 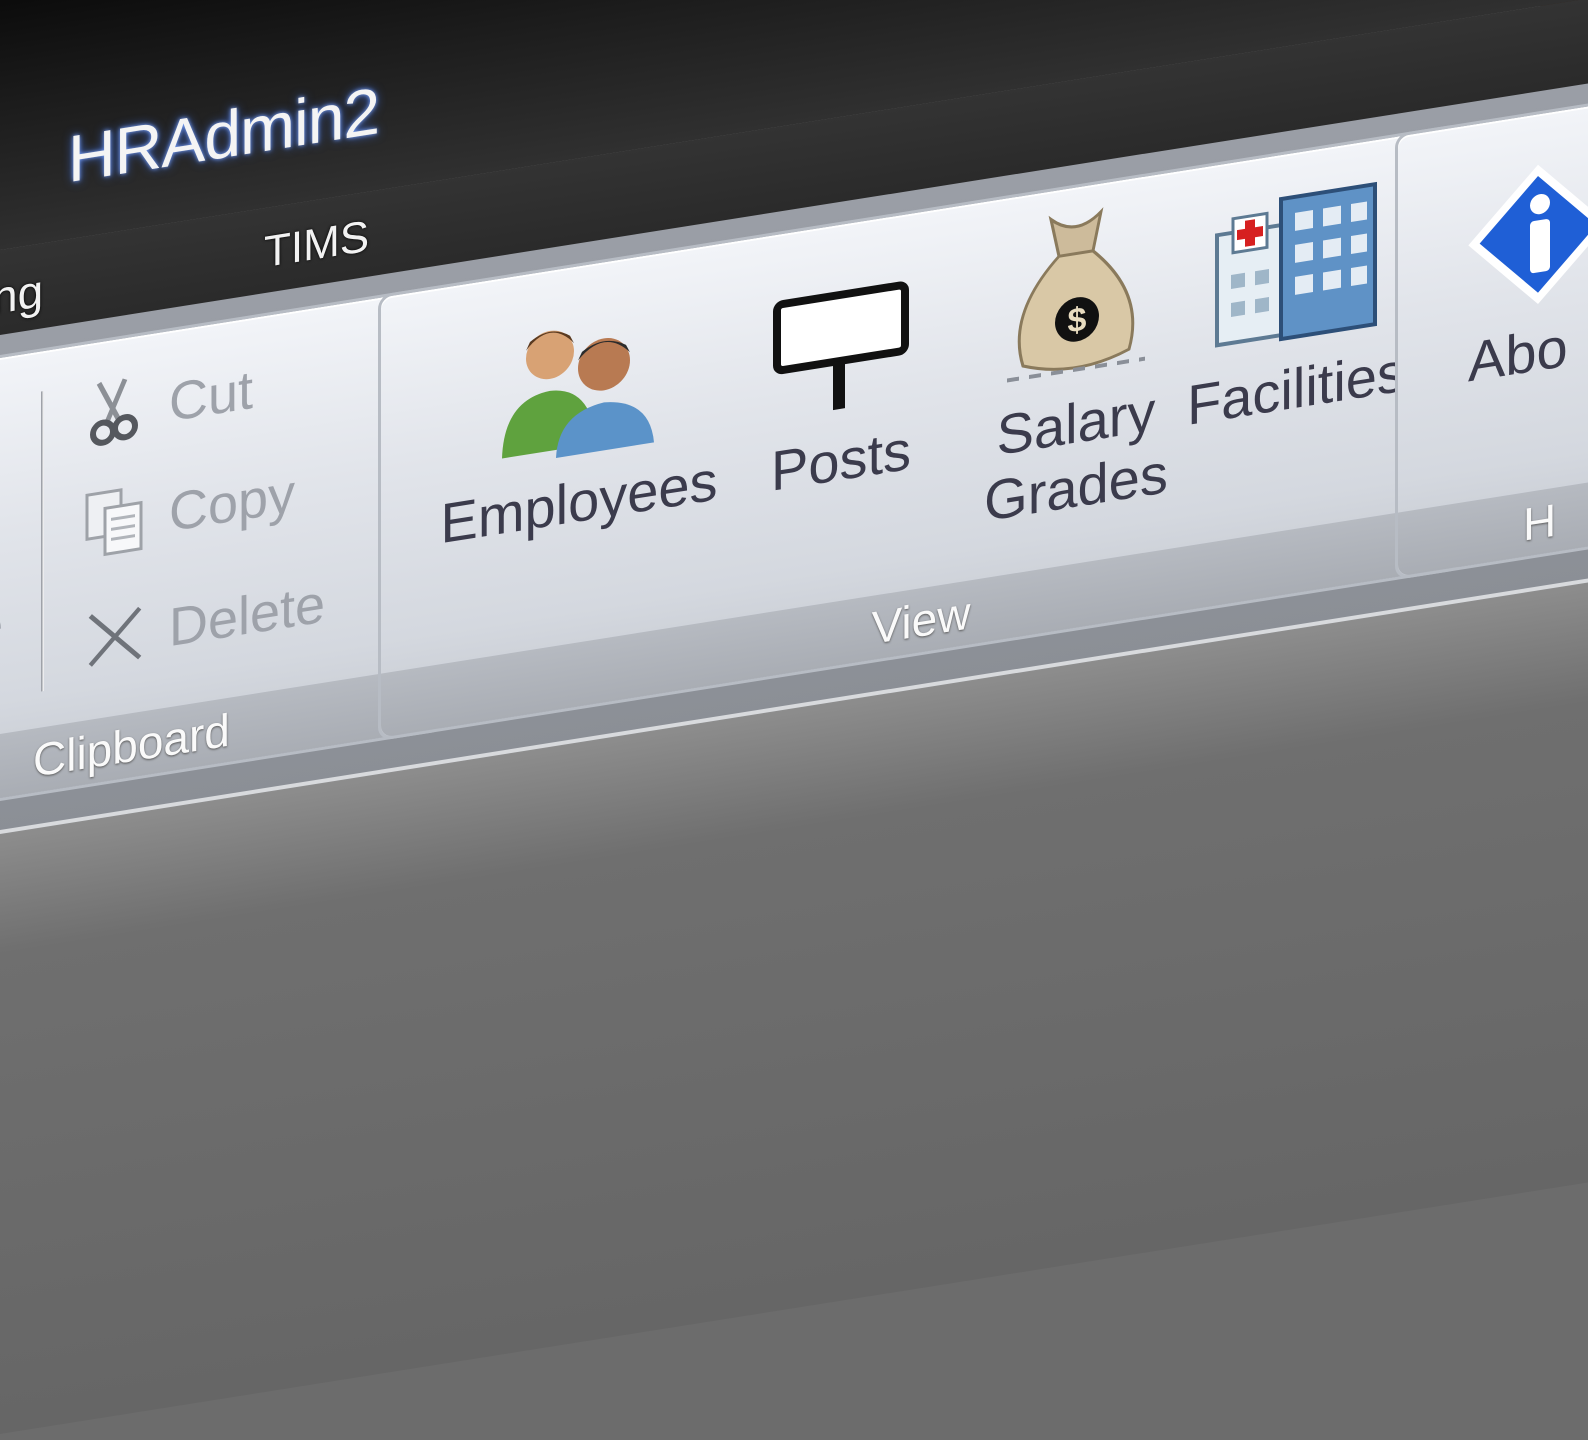 I want to click on info-icon, so click(x=1528, y=219).